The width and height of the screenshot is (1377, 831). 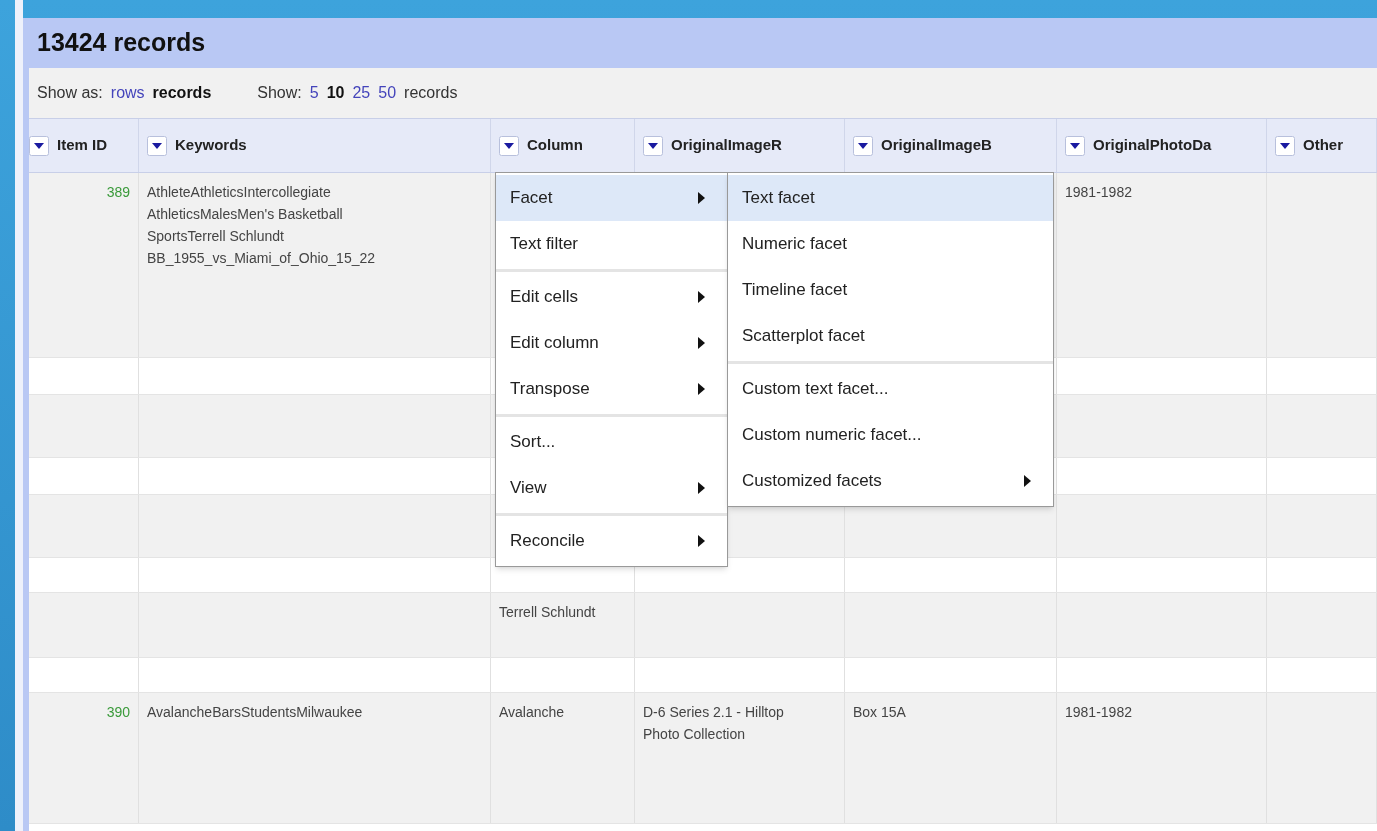 I want to click on menu-item: Timeline facet, so click(x=890, y=290).